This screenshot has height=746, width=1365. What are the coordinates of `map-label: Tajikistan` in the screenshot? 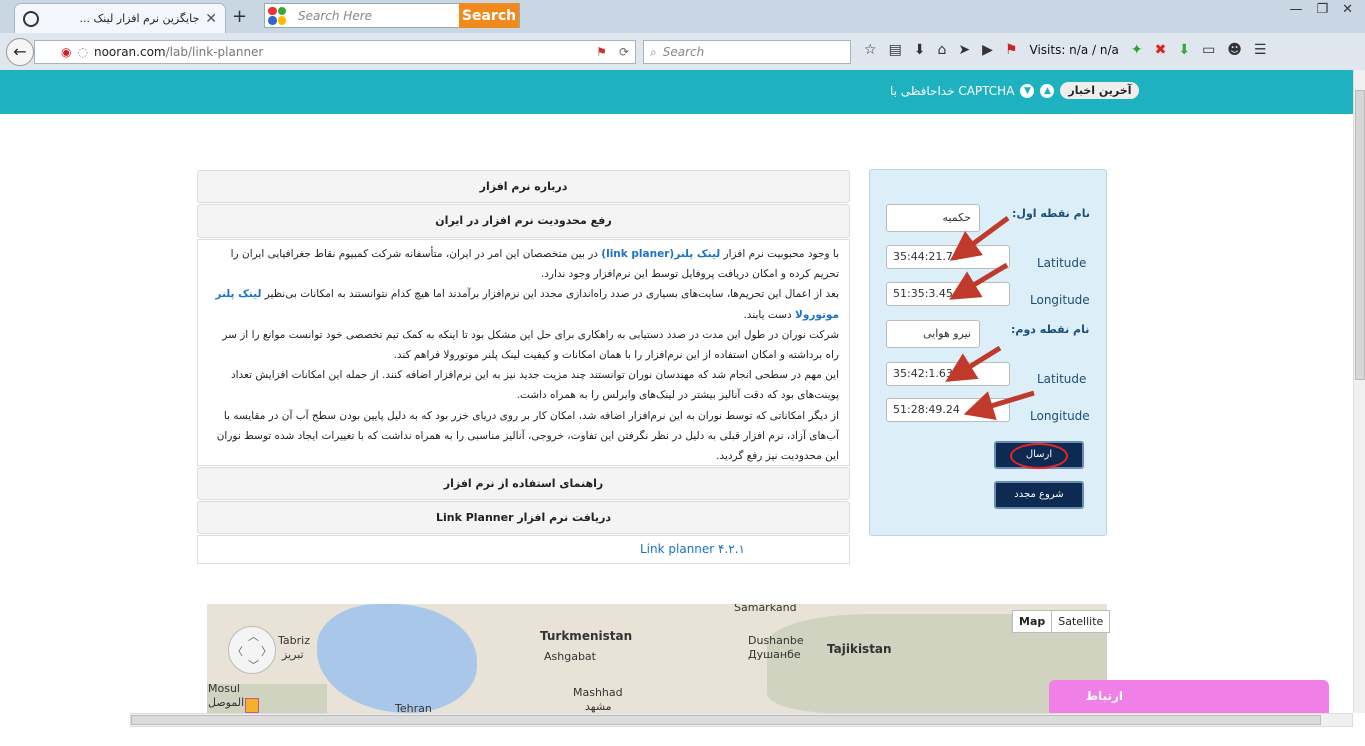 It's located at (859, 649).